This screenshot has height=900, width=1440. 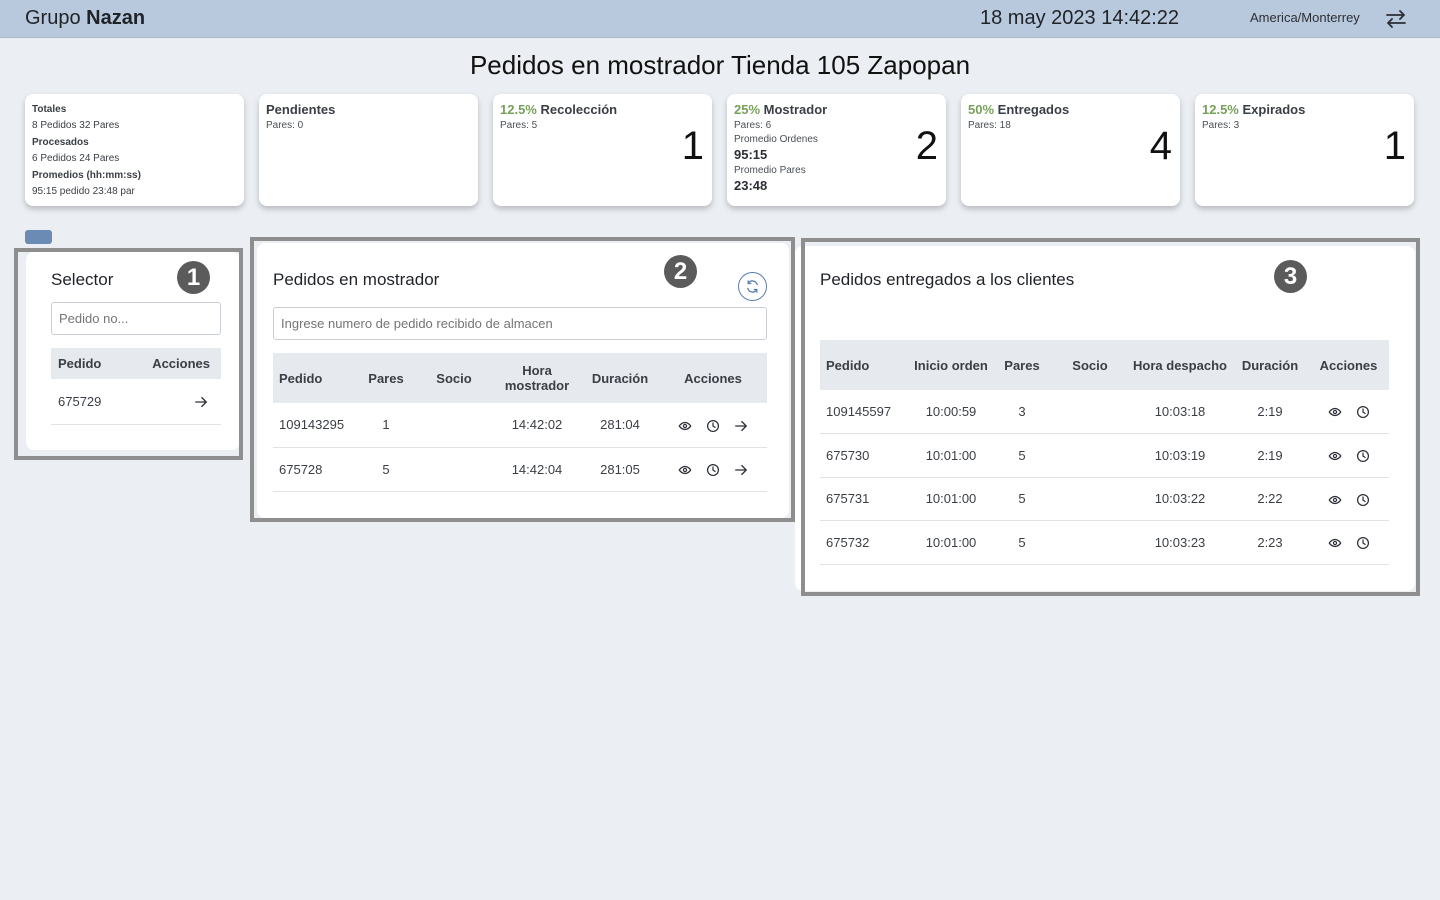 What do you see at coordinates (795, 109) in the screenshot?
I see `mostrador-title: Mostrador` at bounding box center [795, 109].